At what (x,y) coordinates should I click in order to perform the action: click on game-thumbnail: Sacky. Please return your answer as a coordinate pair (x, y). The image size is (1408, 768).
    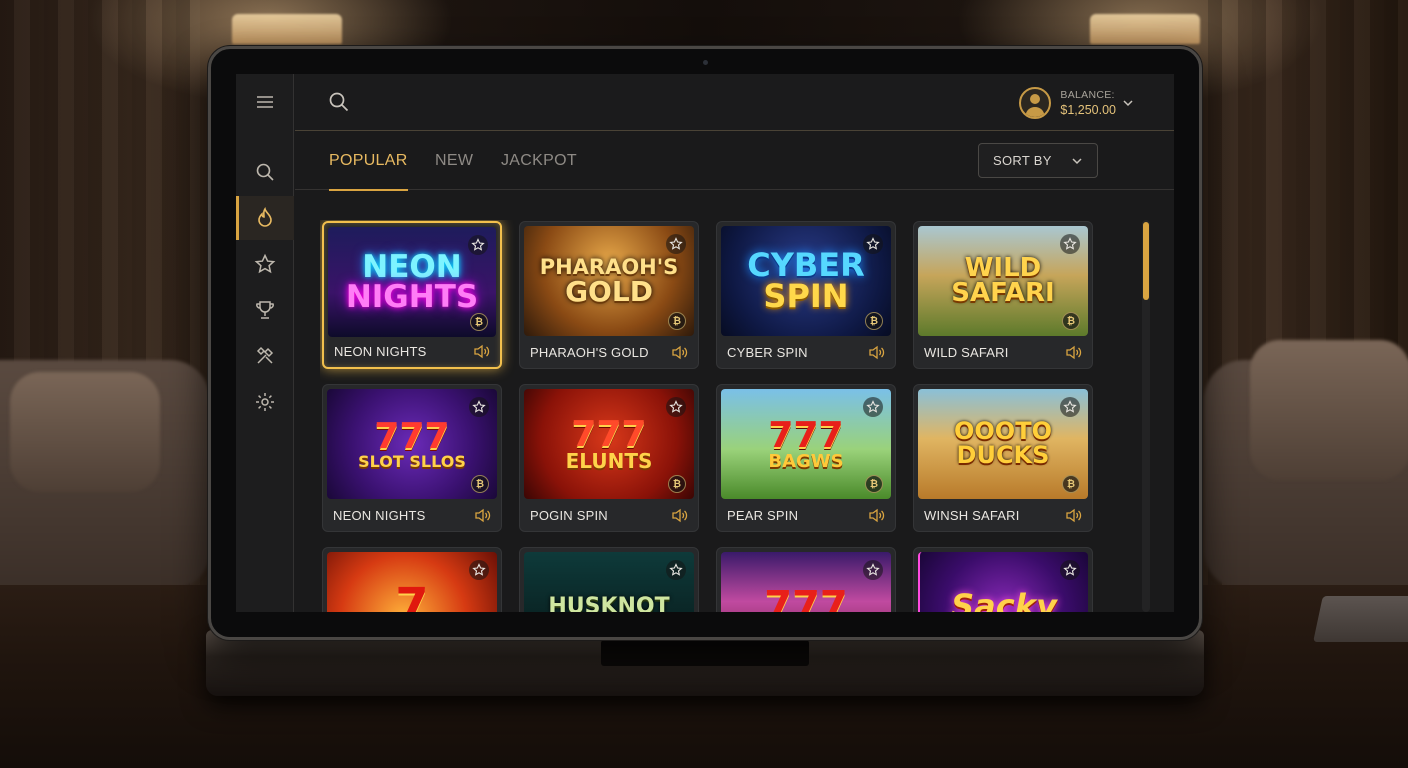
    Looking at the image, I should click on (1003, 582).